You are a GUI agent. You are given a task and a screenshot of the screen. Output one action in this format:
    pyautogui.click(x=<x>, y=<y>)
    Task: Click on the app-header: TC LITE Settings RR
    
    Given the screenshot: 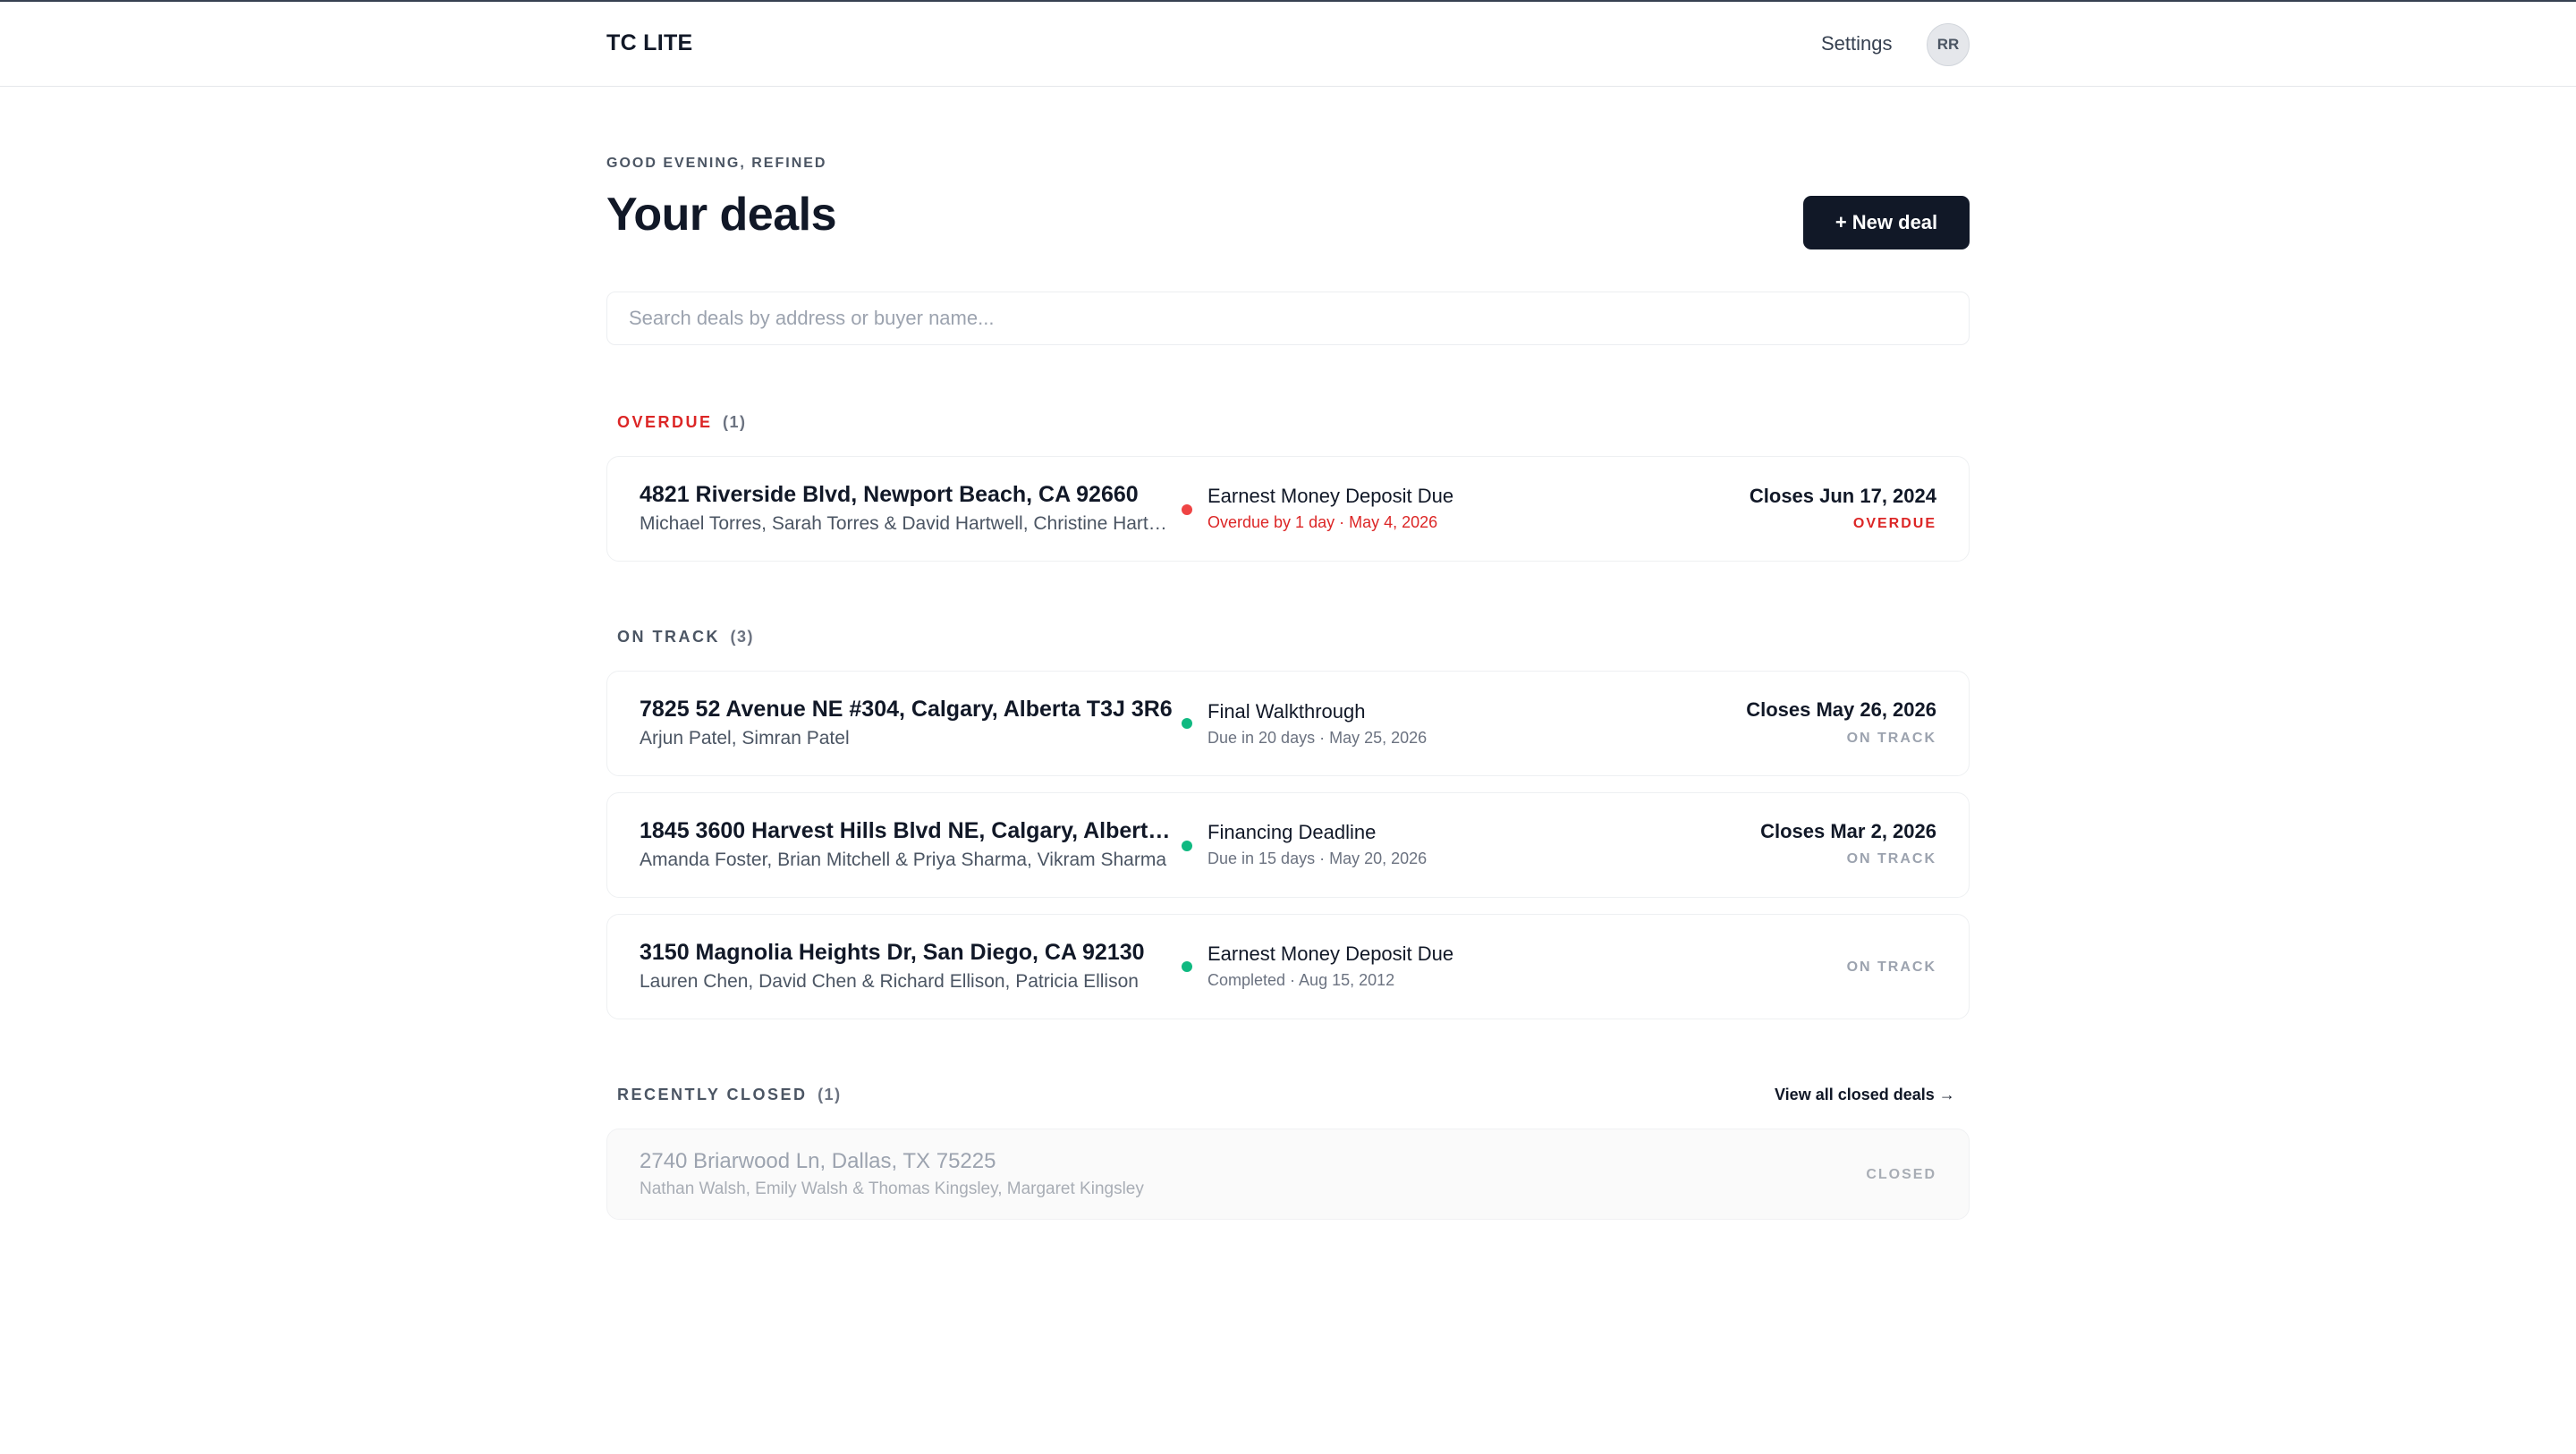 What is the action you would take?
    pyautogui.click(x=1288, y=45)
    